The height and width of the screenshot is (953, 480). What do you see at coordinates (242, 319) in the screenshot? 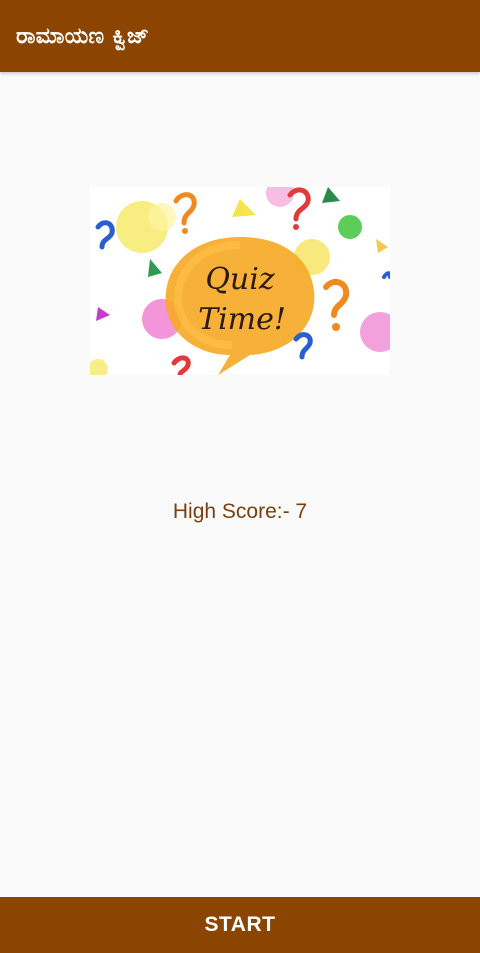
I see `banner-text-line2: Time!` at bounding box center [242, 319].